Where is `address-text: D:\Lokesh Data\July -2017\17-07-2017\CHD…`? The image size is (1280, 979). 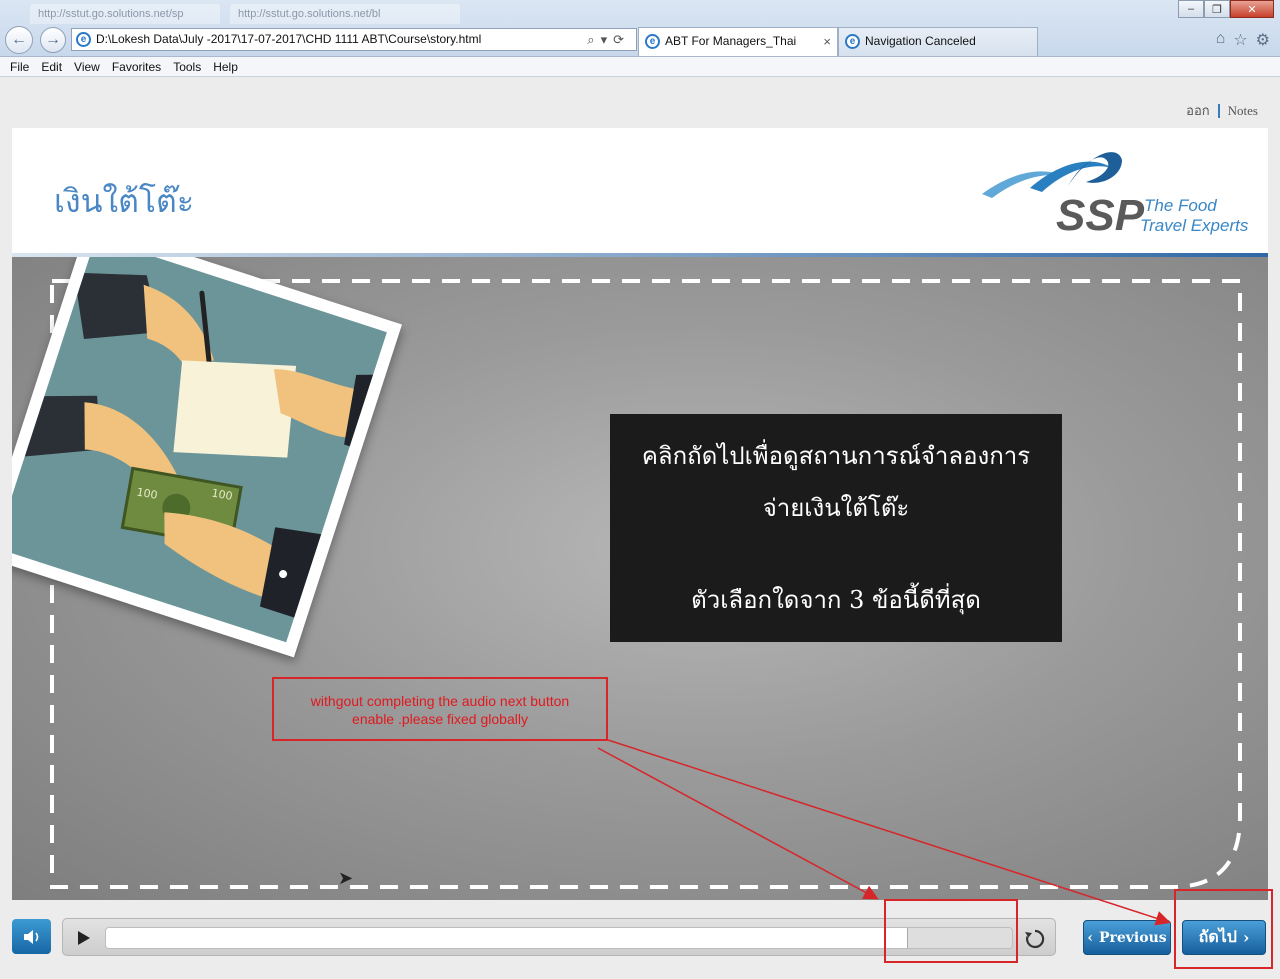 address-text: D:\Lokesh Data\July -2017\17-07-2017\CHD… is located at coordinates (289, 39).